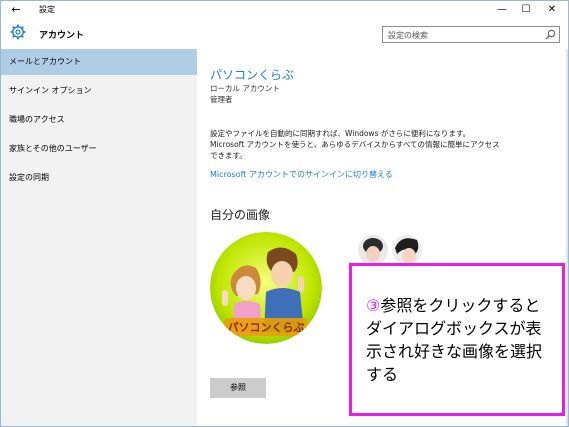  I want to click on window-title: 設定, so click(47, 9).